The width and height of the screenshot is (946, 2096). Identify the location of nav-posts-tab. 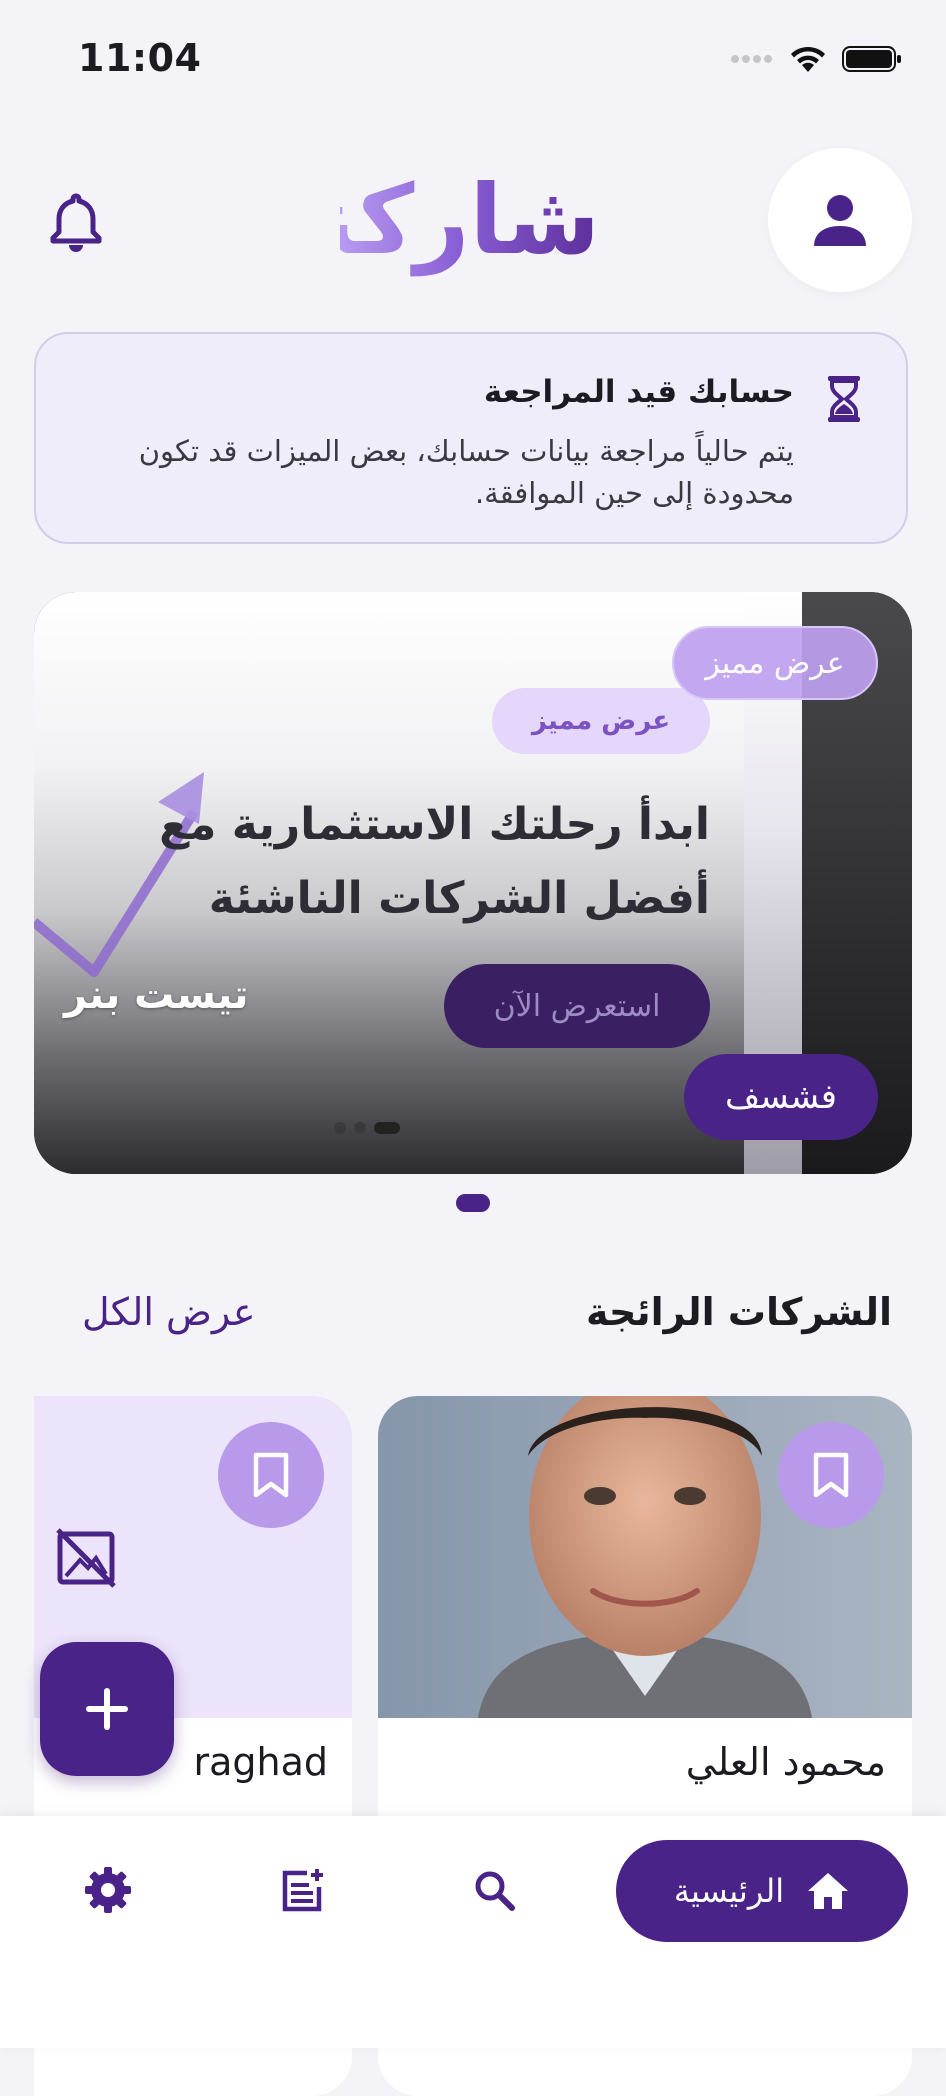
(302, 1890).